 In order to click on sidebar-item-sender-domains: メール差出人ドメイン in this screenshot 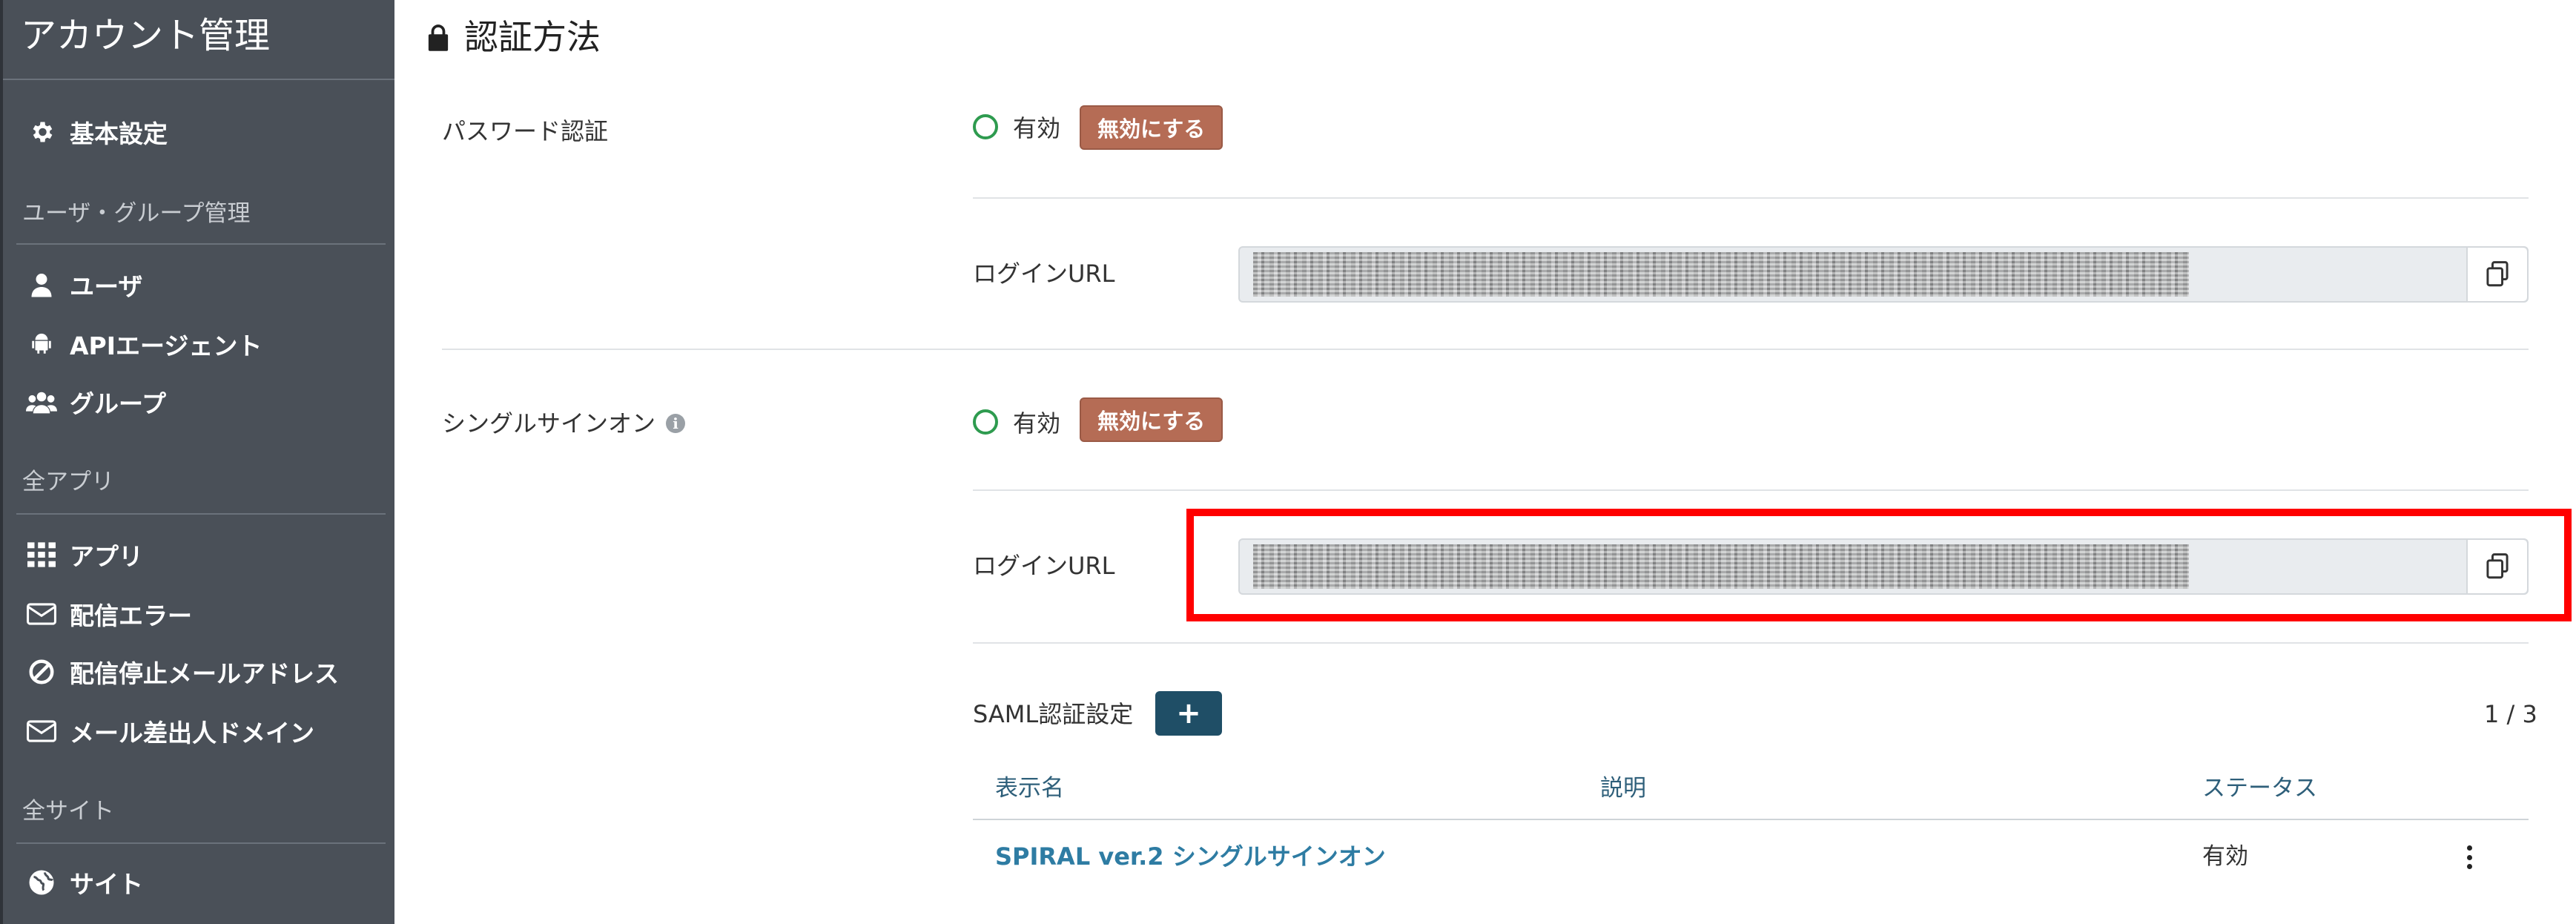, I will do `click(169, 731)`.